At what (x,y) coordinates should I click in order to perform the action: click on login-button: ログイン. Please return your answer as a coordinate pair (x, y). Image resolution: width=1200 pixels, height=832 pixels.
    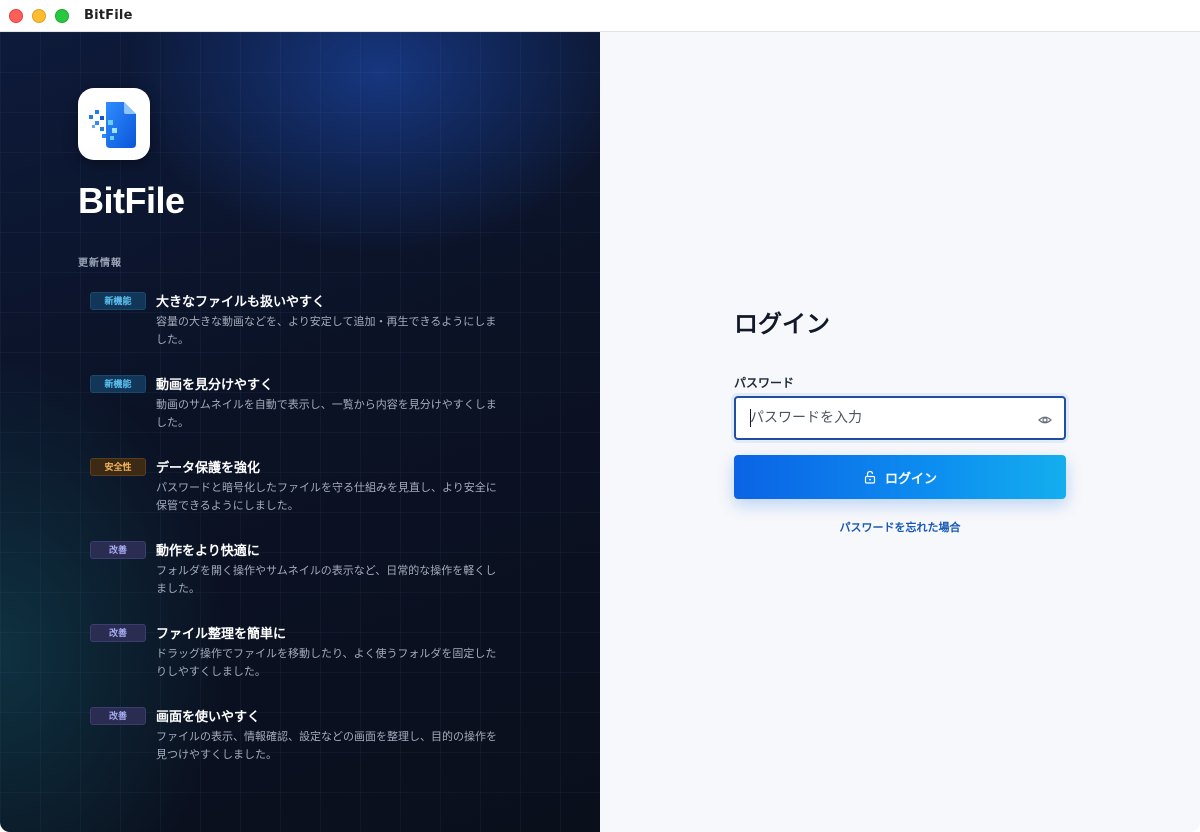
    Looking at the image, I should click on (900, 477).